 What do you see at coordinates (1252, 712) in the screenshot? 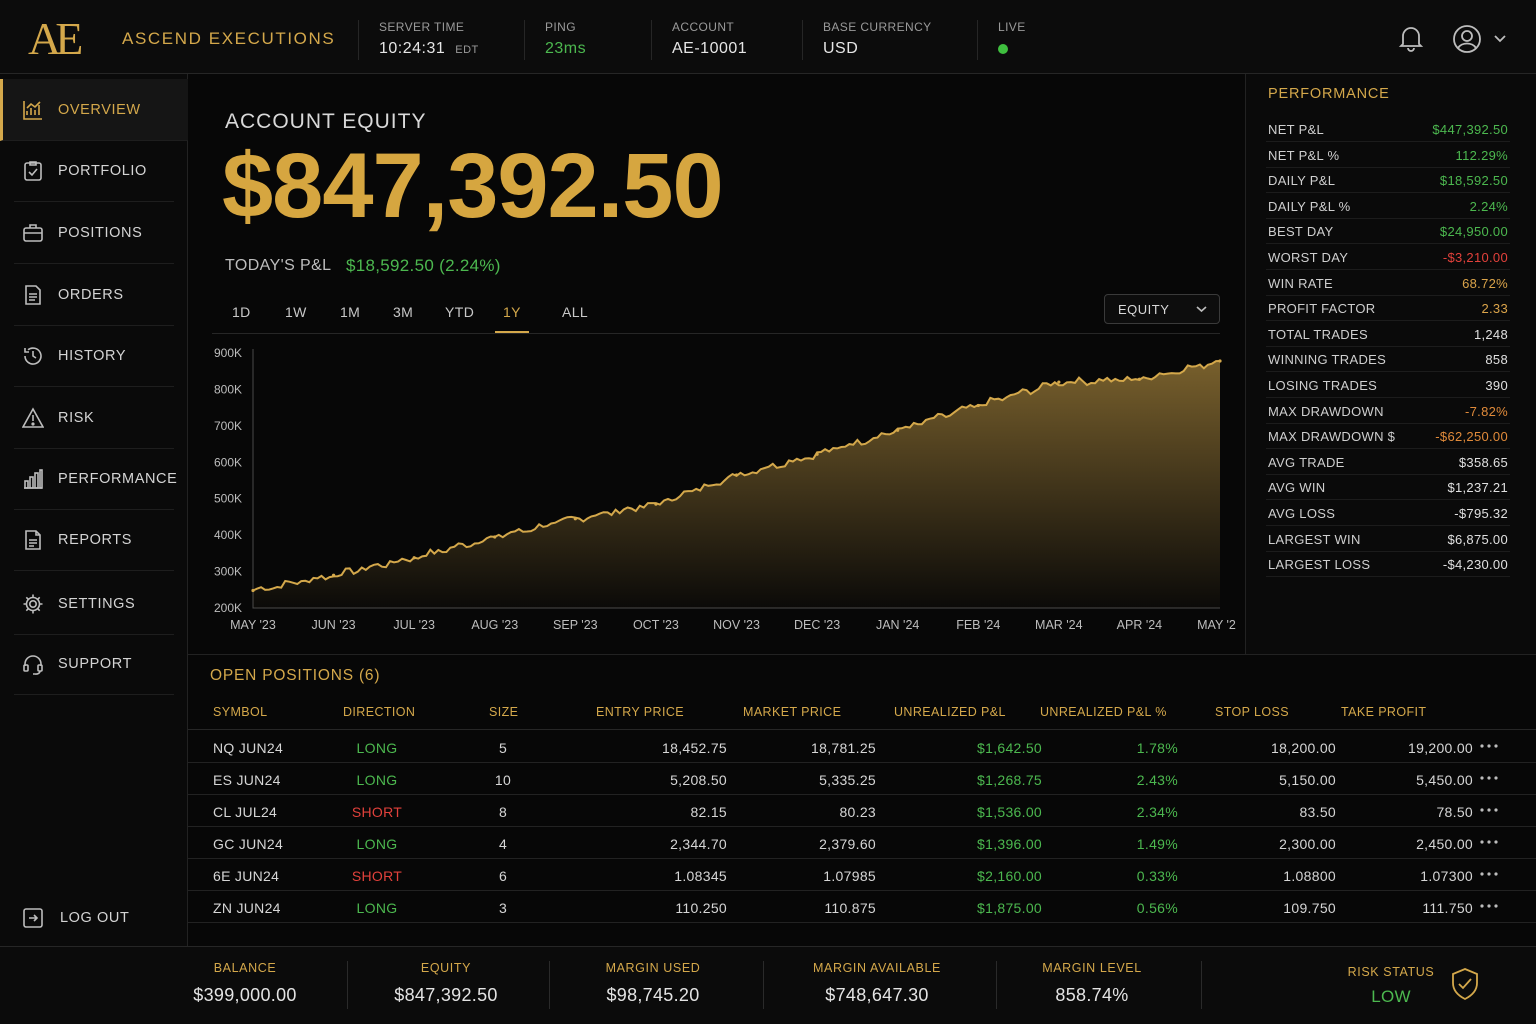
I see `column-header: STOP LOSS` at bounding box center [1252, 712].